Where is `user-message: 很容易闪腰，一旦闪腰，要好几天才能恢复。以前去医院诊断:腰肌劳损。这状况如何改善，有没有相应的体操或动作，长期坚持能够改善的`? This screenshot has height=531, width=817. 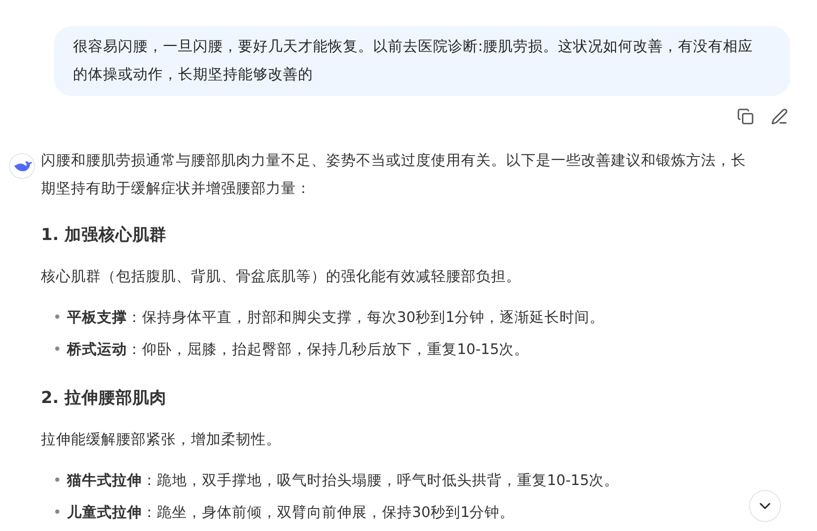 user-message: 很容易闪腰，一旦闪腰，要好几天才能恢复。以前去医院诊断:腰肌劳损。这状况如何改善，有没有相应的体操或动作，长期坚持能够改善的 is located at coordinates (422, 61).